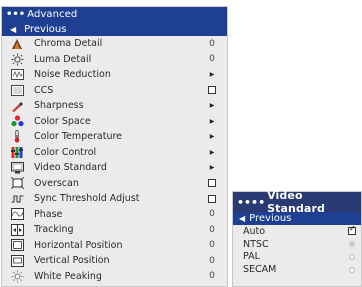 This screenshot has width=362, height=287. What do you see at coordinates (72, 75) in the screenshot?
I see `menu-item-label: Noise Reduction` at bounding box center [72, 75].